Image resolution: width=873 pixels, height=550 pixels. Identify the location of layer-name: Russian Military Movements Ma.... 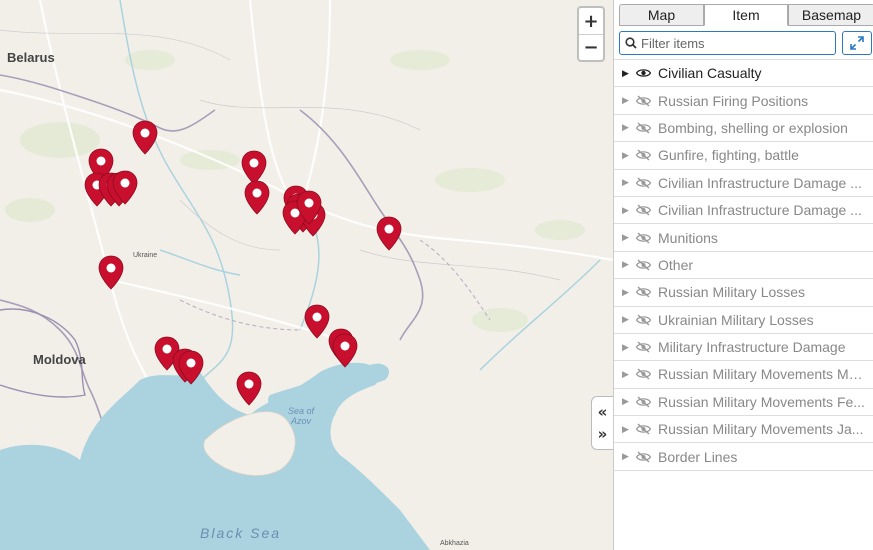
(763, 374).